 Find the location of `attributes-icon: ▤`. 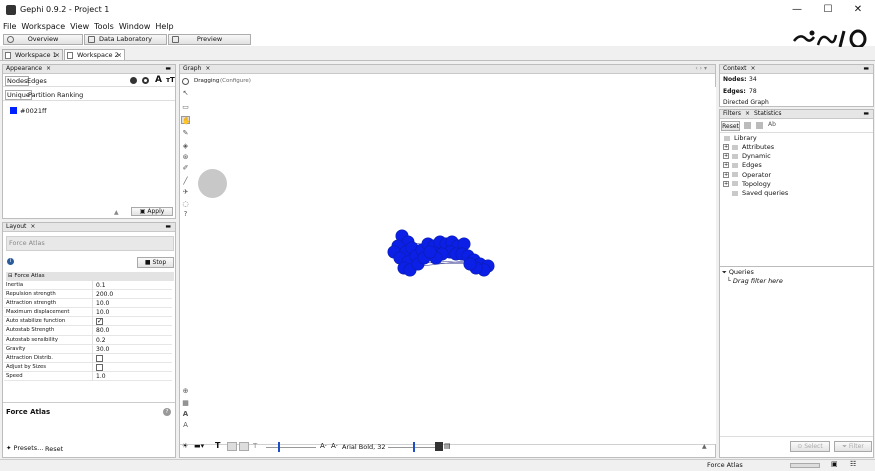

attributes-icon: ▤ is located at coordinates (447, 446).